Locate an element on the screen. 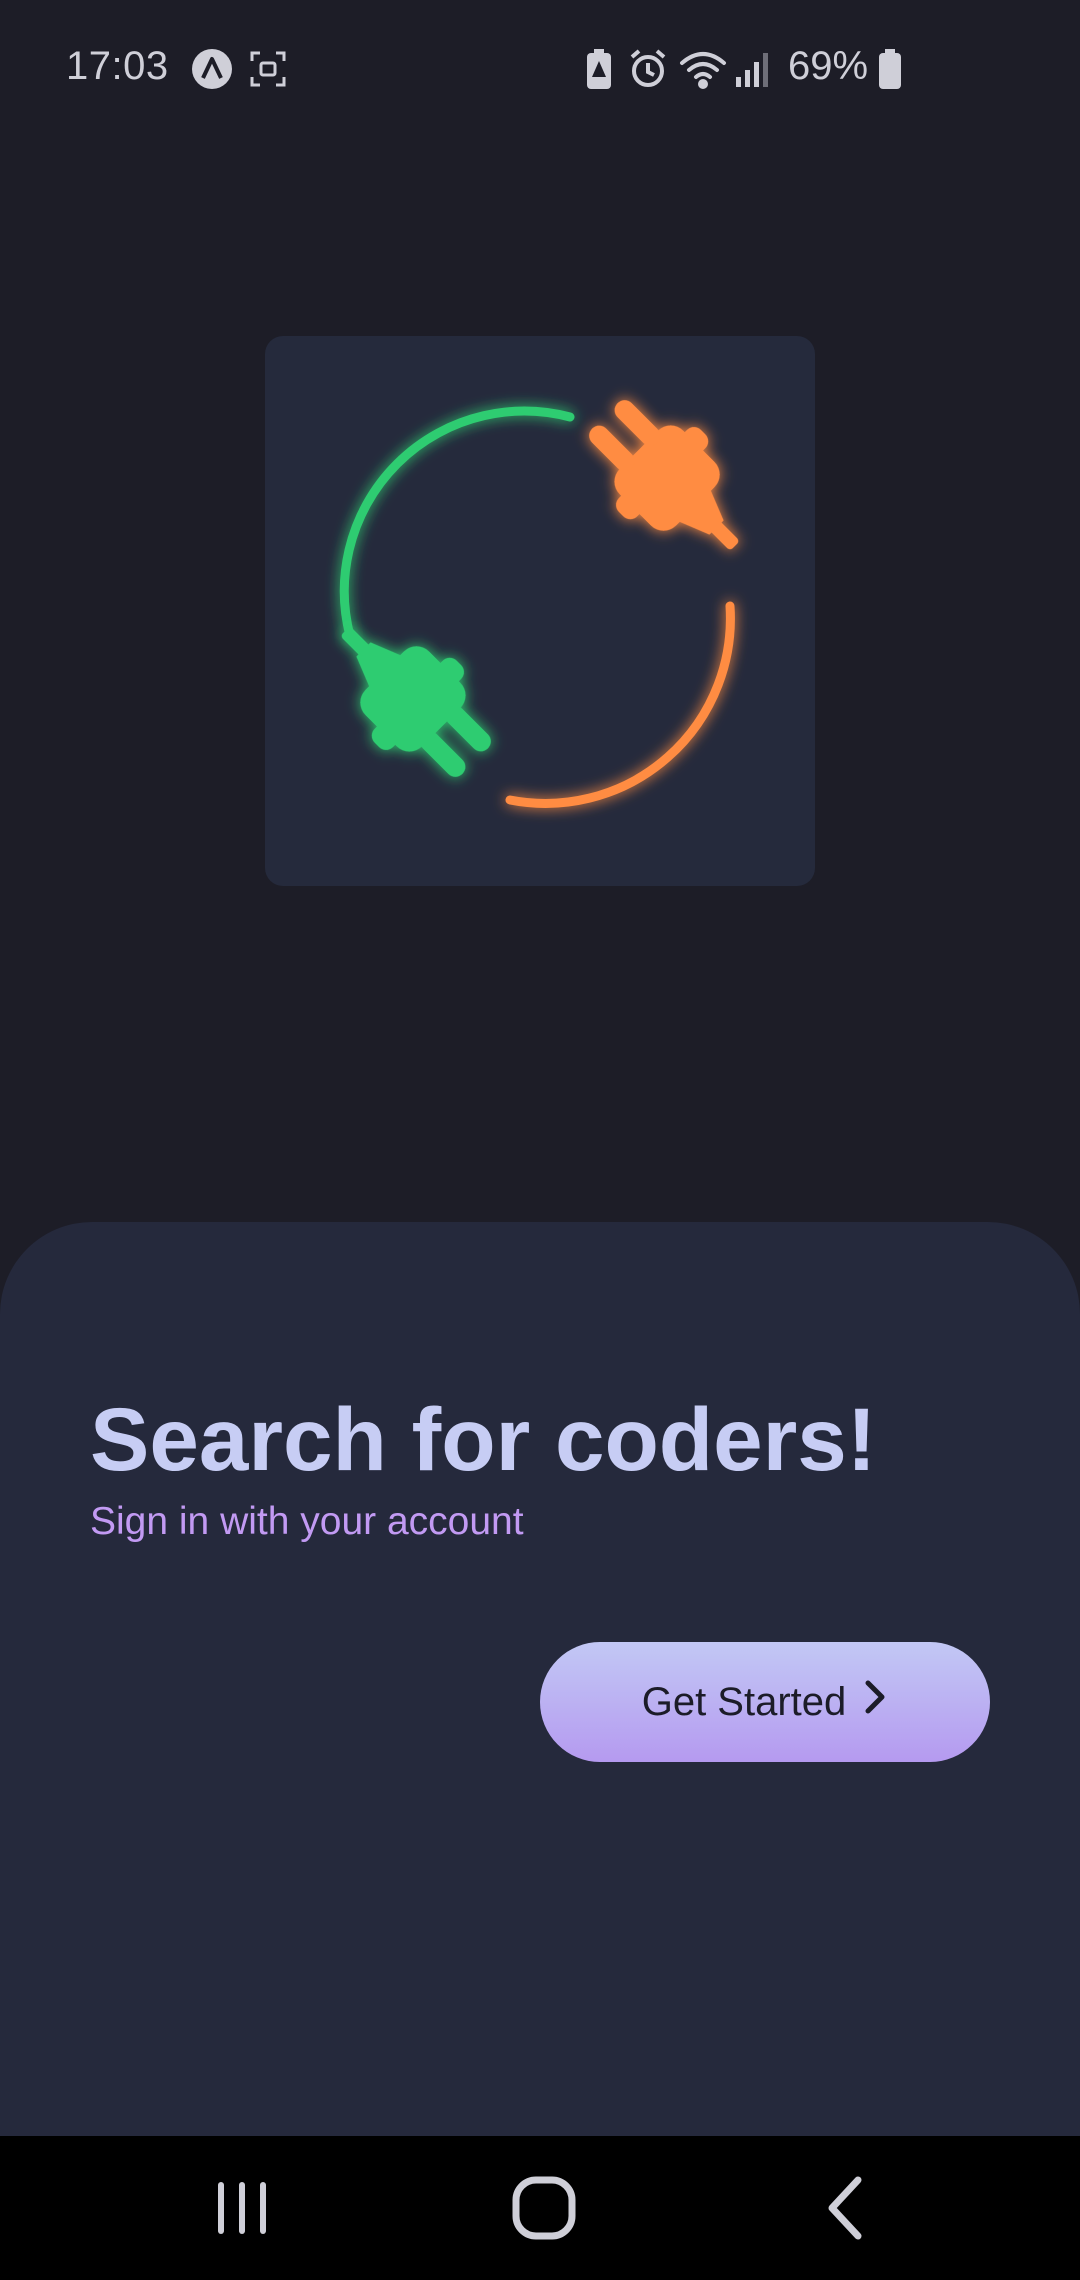 The width and height of the screenshot is (1080, 2280). get-started-button: Get Started is located at coordinates (765, 1702).